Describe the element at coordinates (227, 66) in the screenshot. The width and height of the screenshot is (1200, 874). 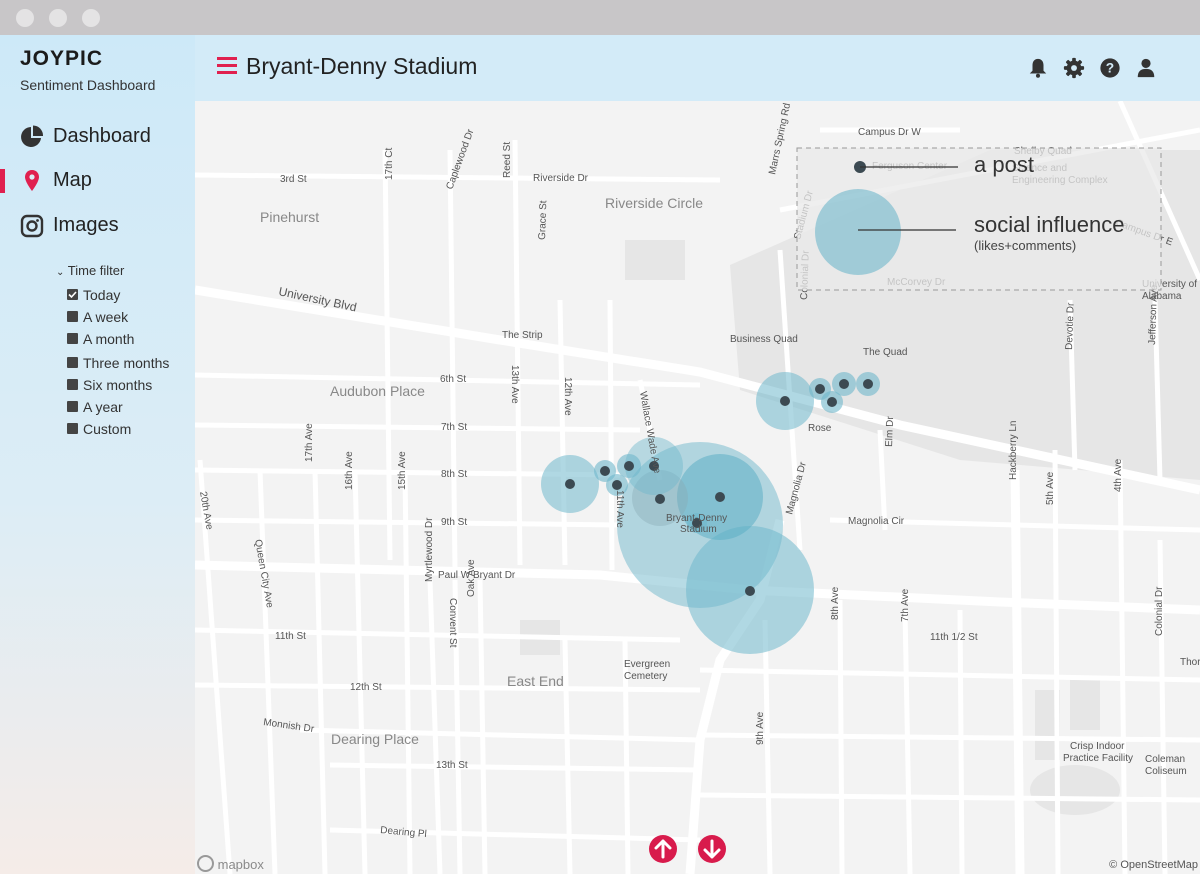
I see `menu-icon` at that location.